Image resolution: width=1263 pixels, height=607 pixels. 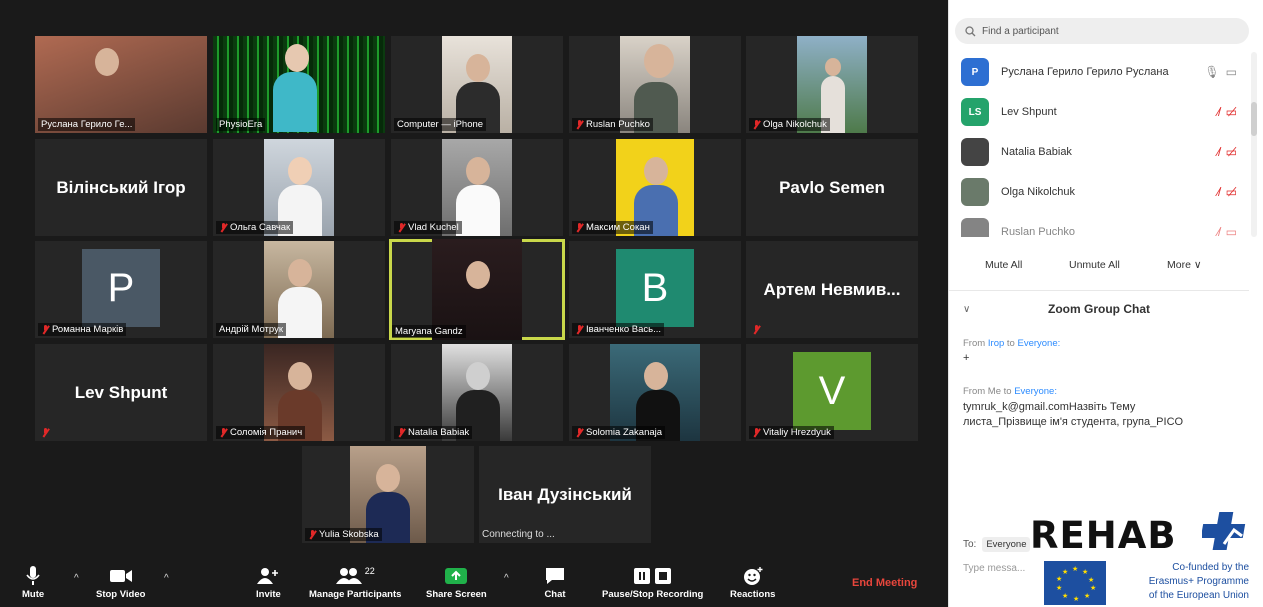 I want to click on manage-participants-button: 22 Manage Participants, so click(x=355, y=581).